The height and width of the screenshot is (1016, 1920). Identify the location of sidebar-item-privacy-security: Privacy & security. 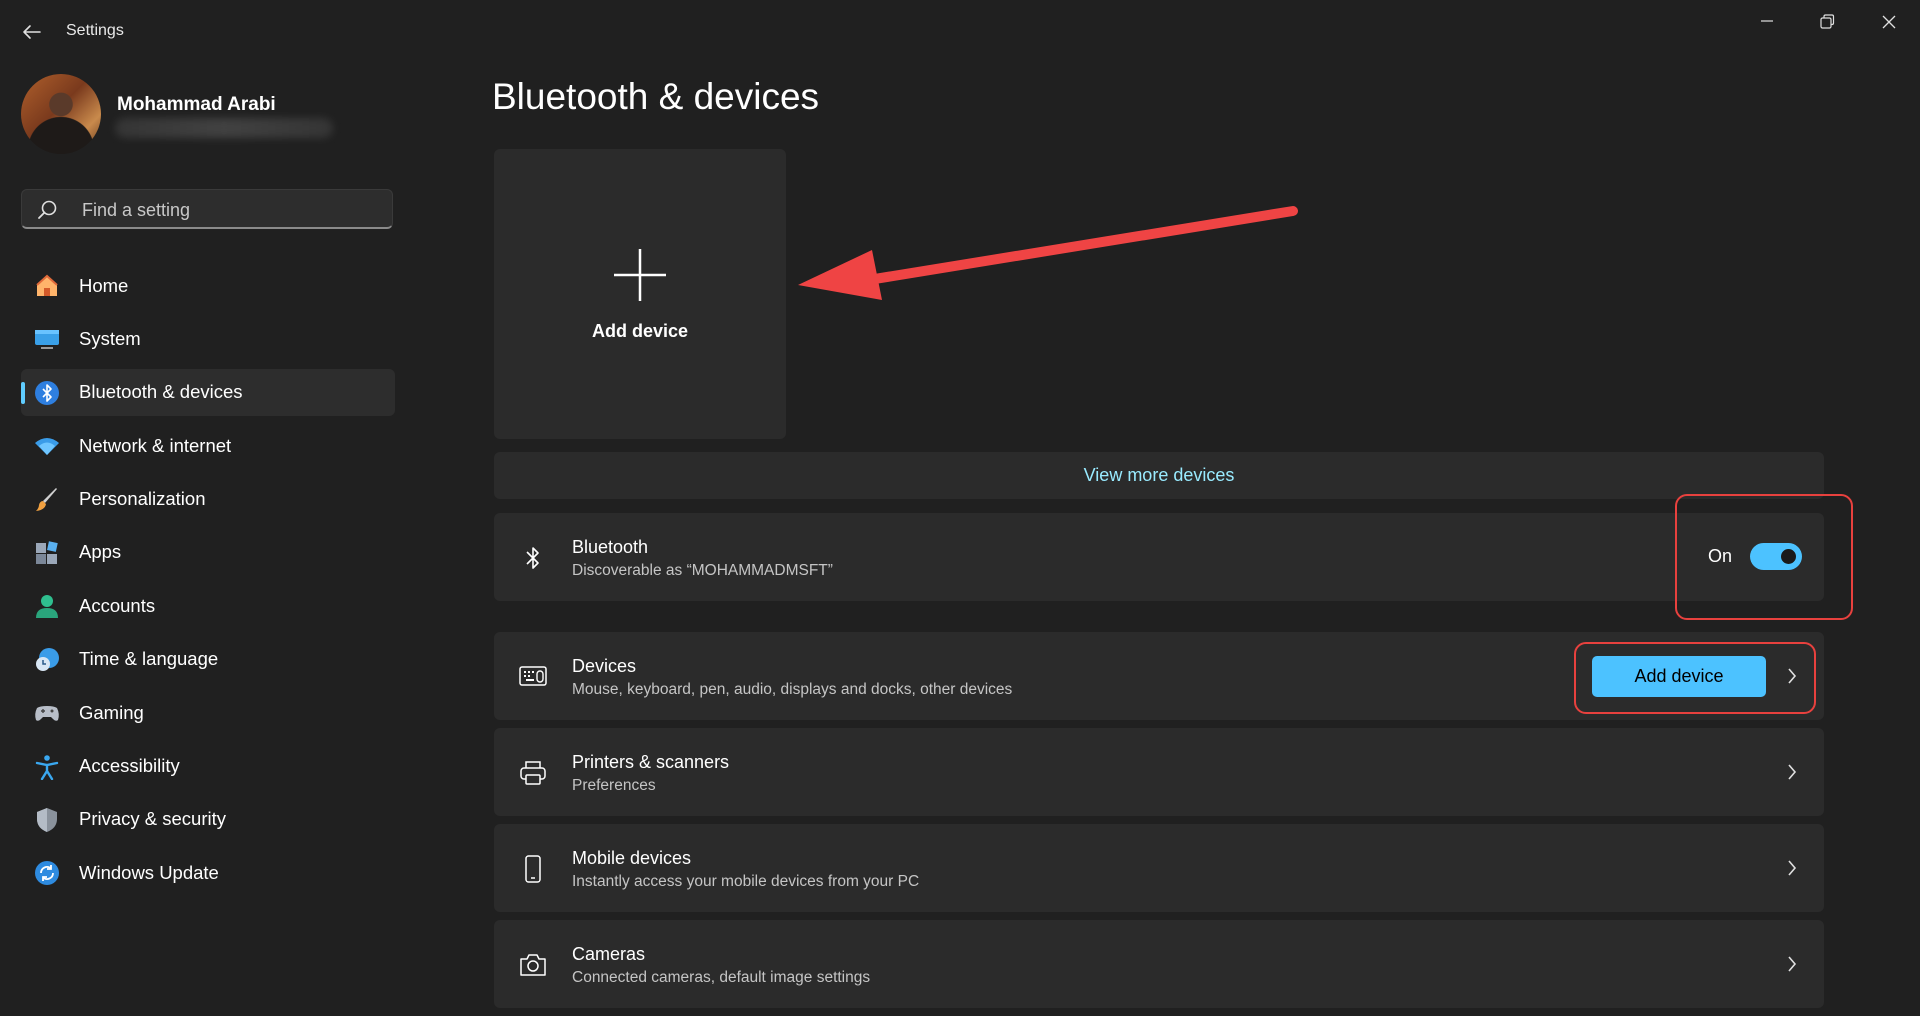
(208, 819).